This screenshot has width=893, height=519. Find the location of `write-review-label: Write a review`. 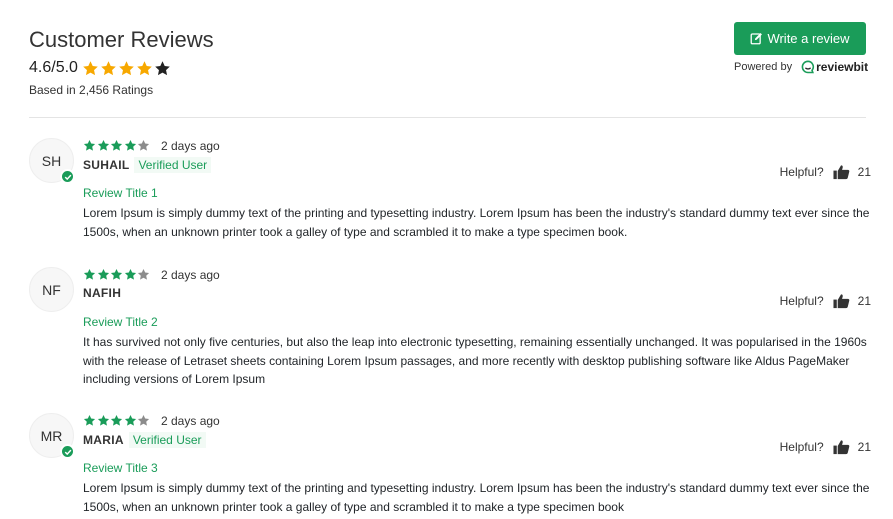

write-review-label: Write a review is located at coordinates (808, 38).